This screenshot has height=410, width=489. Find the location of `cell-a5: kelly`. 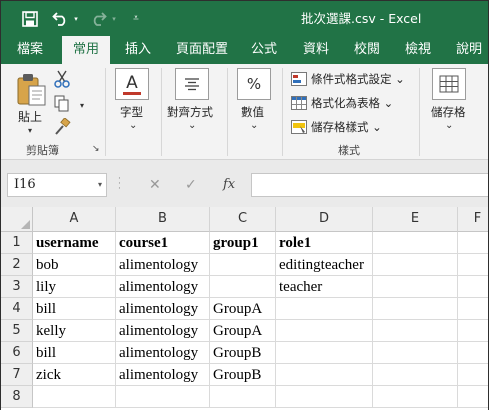

cell-a5: kelly is located at coordinates (74, 331).